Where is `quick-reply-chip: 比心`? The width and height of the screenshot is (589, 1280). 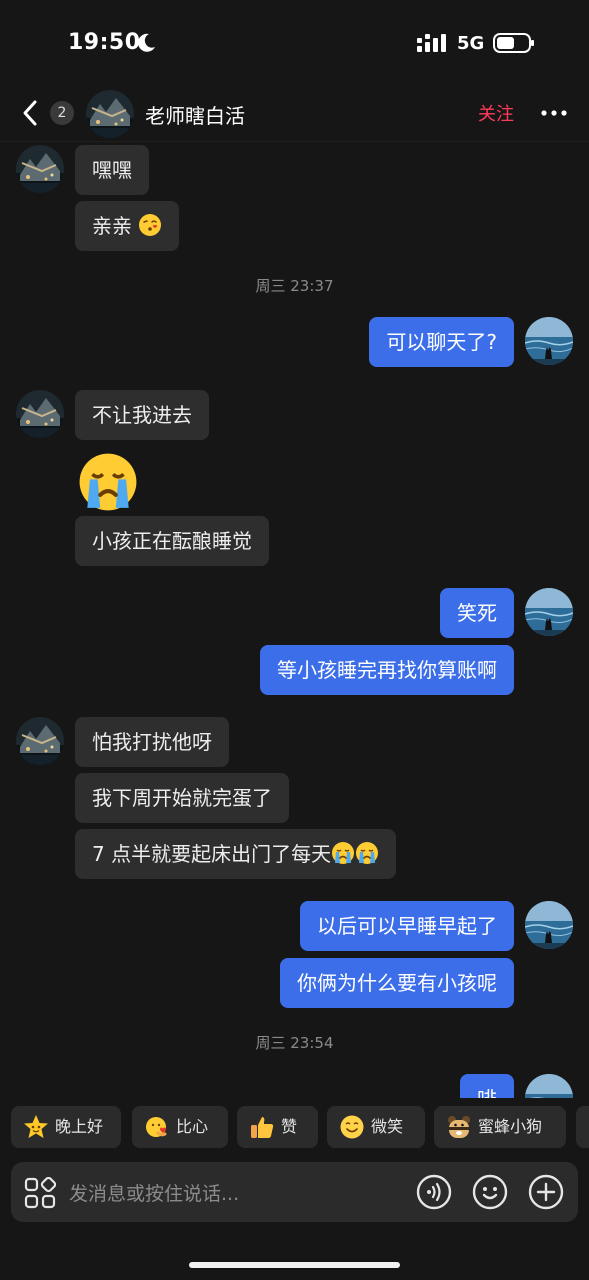 quick-reply-chip: 比心 is located at coordinates (180, 1127).